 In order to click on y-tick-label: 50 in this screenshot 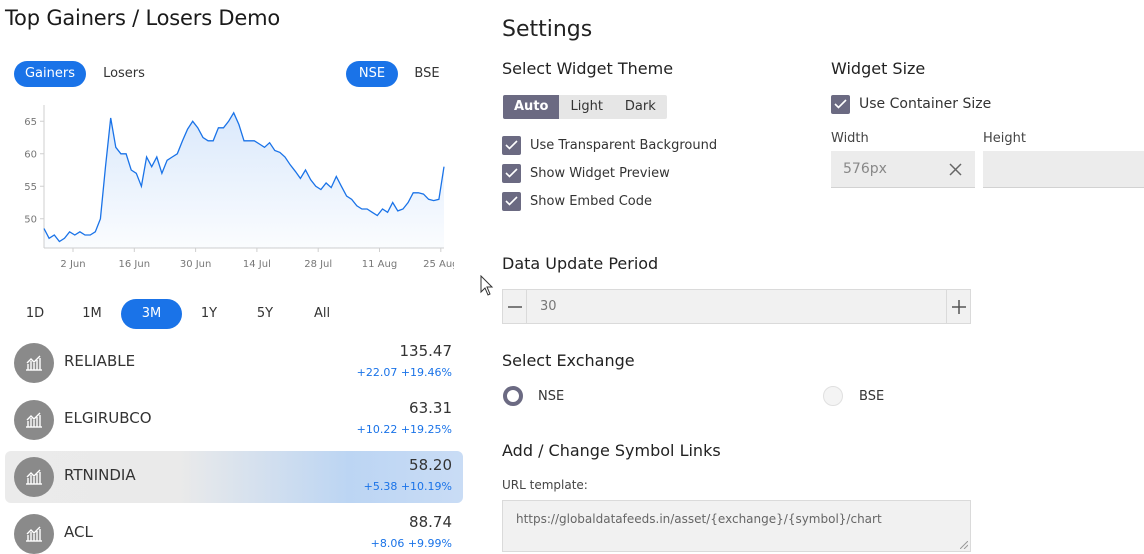, I will do `click(30, 219)`.